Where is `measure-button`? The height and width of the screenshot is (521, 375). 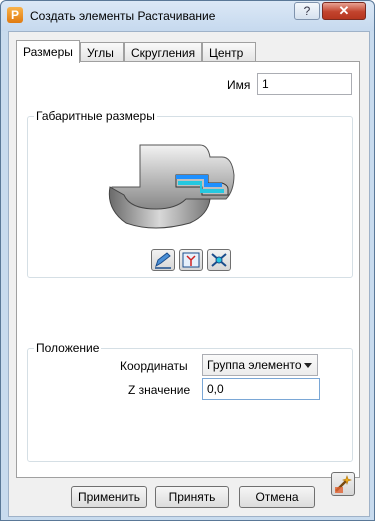 measure-button is located at coordinates (219, 260).